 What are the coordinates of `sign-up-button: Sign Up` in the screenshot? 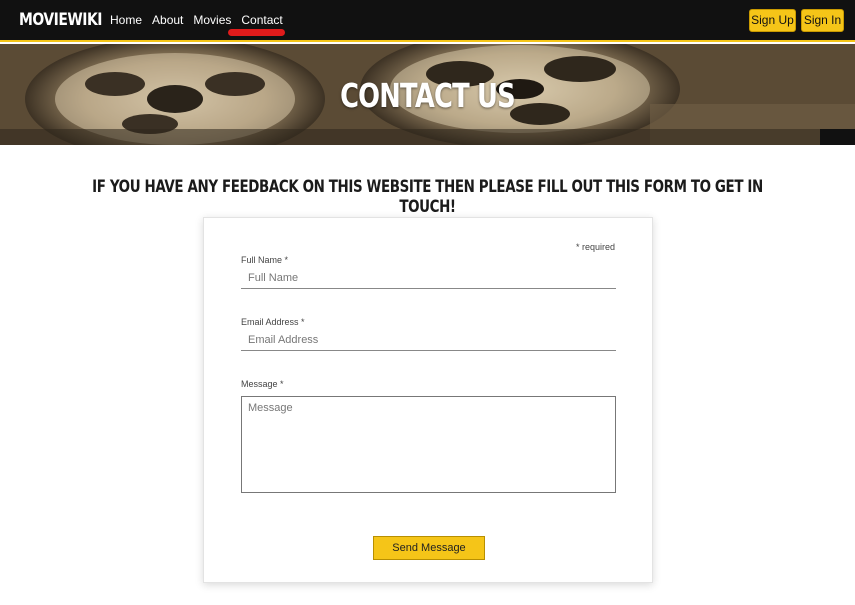 It's located at (772, 20).